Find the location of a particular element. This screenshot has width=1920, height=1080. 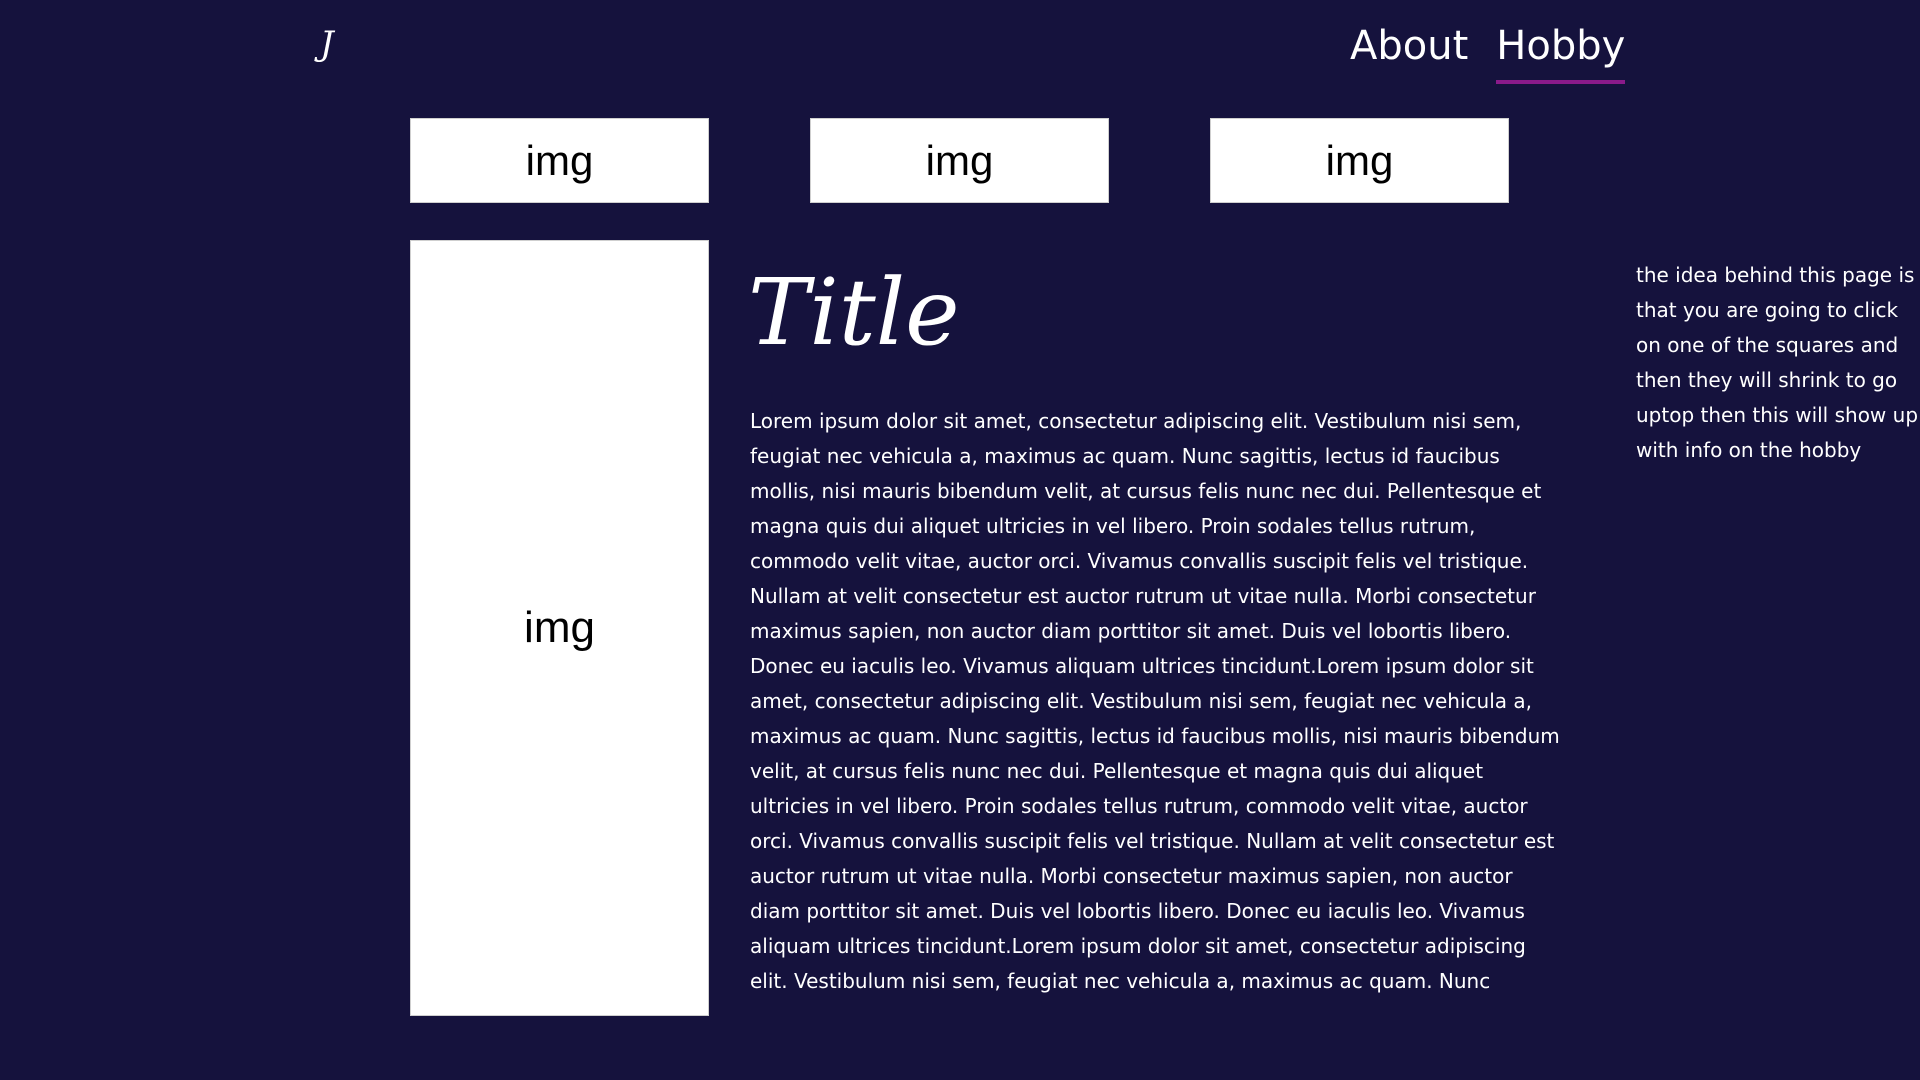

hobby-thumbnail-3: img is located at coordinates (1359, 160).